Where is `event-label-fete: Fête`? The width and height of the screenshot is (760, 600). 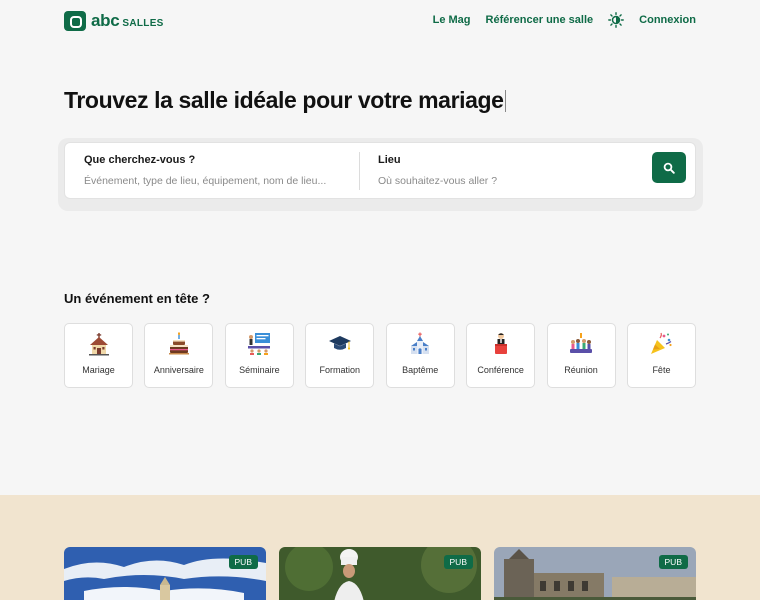
event-label-fete: Fête is located at coordinates (661, 370).